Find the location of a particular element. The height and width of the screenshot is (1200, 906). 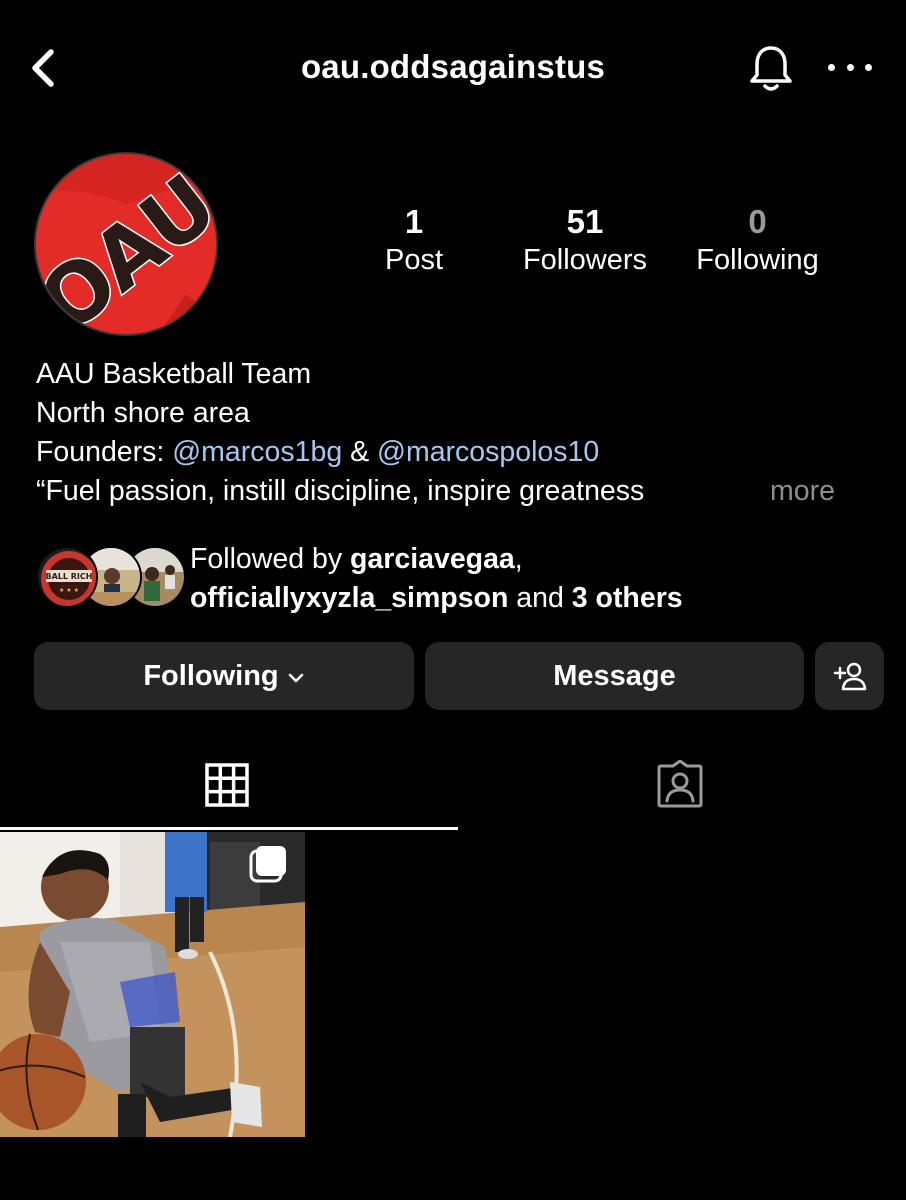

followed-by-prefix: Followed by is located at coordinates (270, 559).